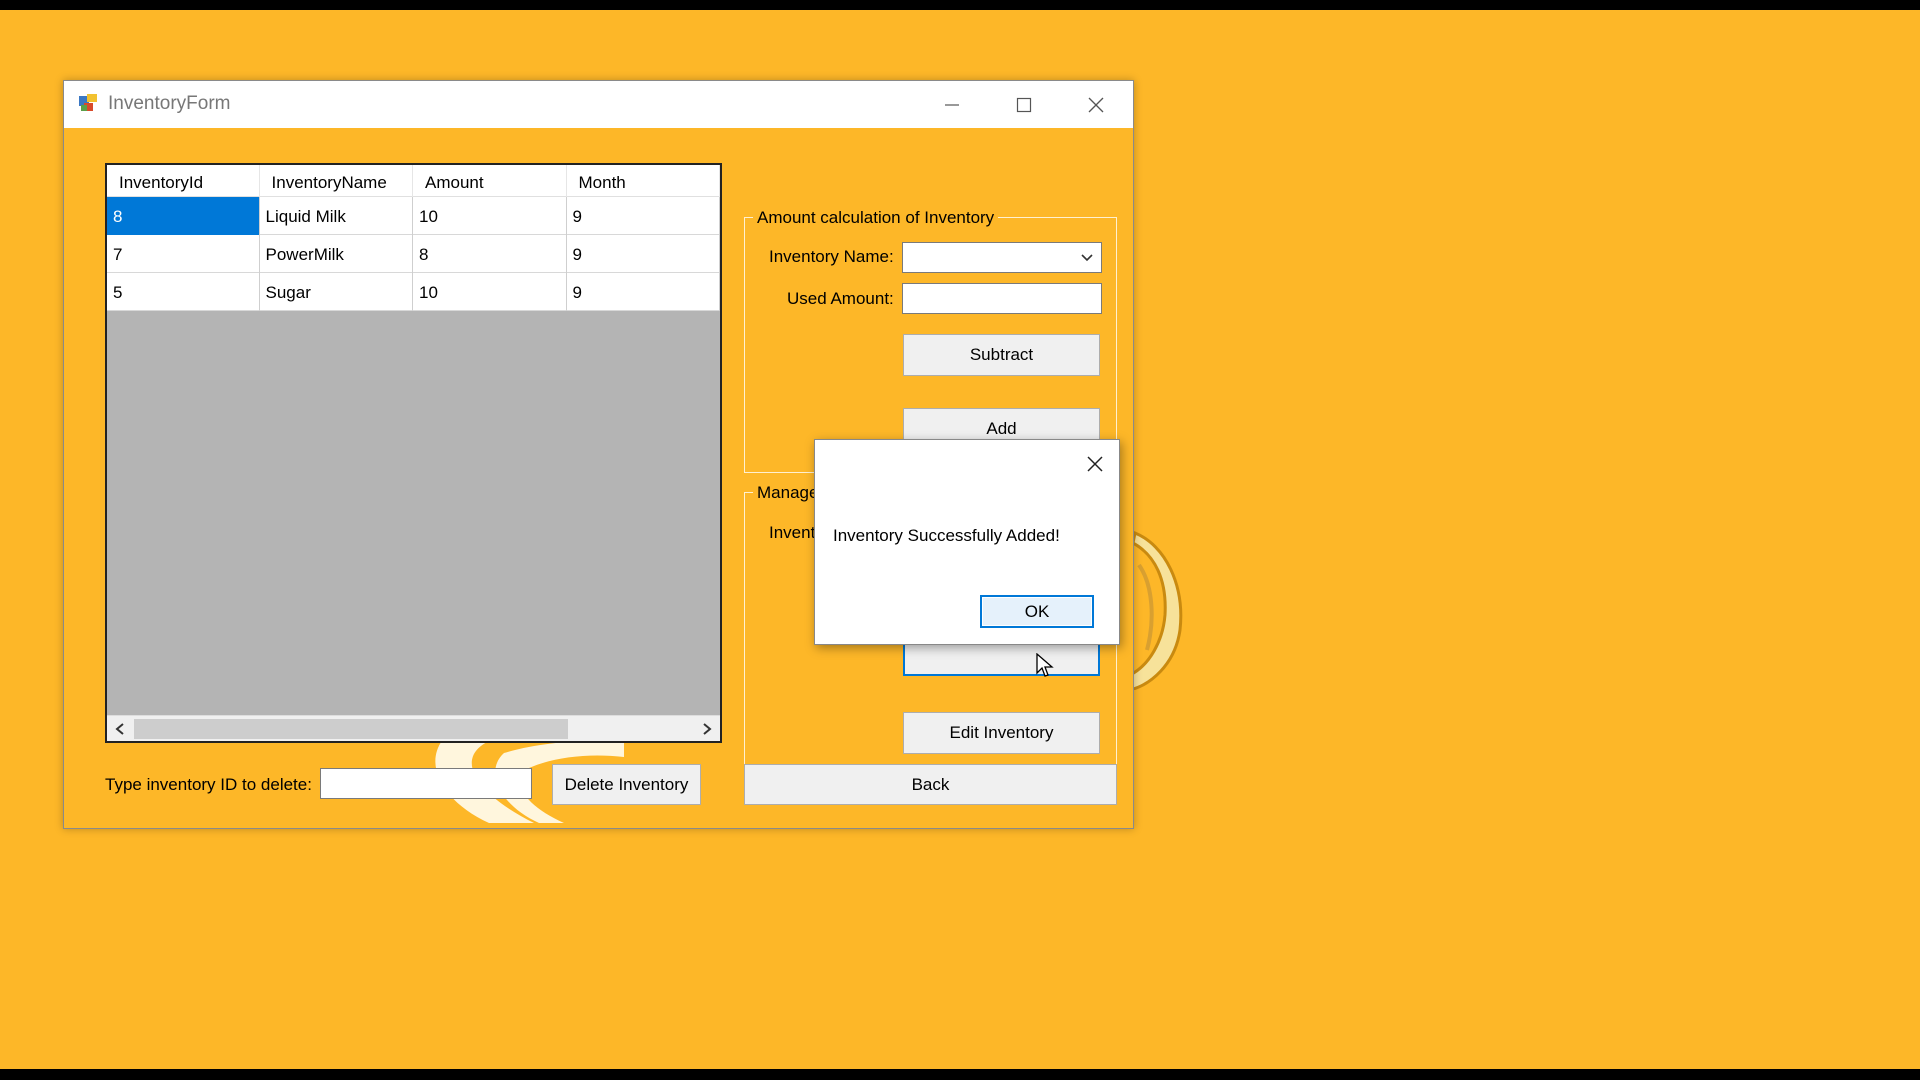  What do you see at coordinates (626, 784) in the screenshot?
I see `delete-inventory-button: Delete Inventory` at bounding box center [626, 784].